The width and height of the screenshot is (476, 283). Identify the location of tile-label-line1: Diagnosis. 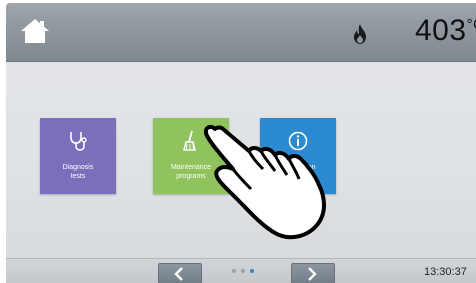
(78, 167).